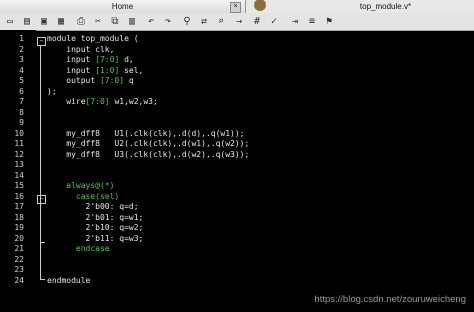  I want to click on code-token: endmodule, so click(69, 280).